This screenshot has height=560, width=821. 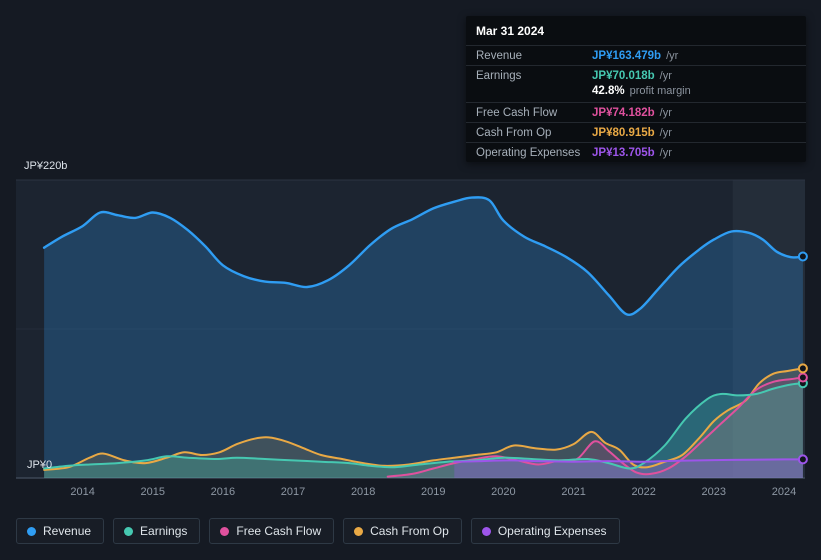 What do you see at coordinates (67, 531) in the screenshot?
I see `legend-label: Revenue` at bounding box center [67, 531].